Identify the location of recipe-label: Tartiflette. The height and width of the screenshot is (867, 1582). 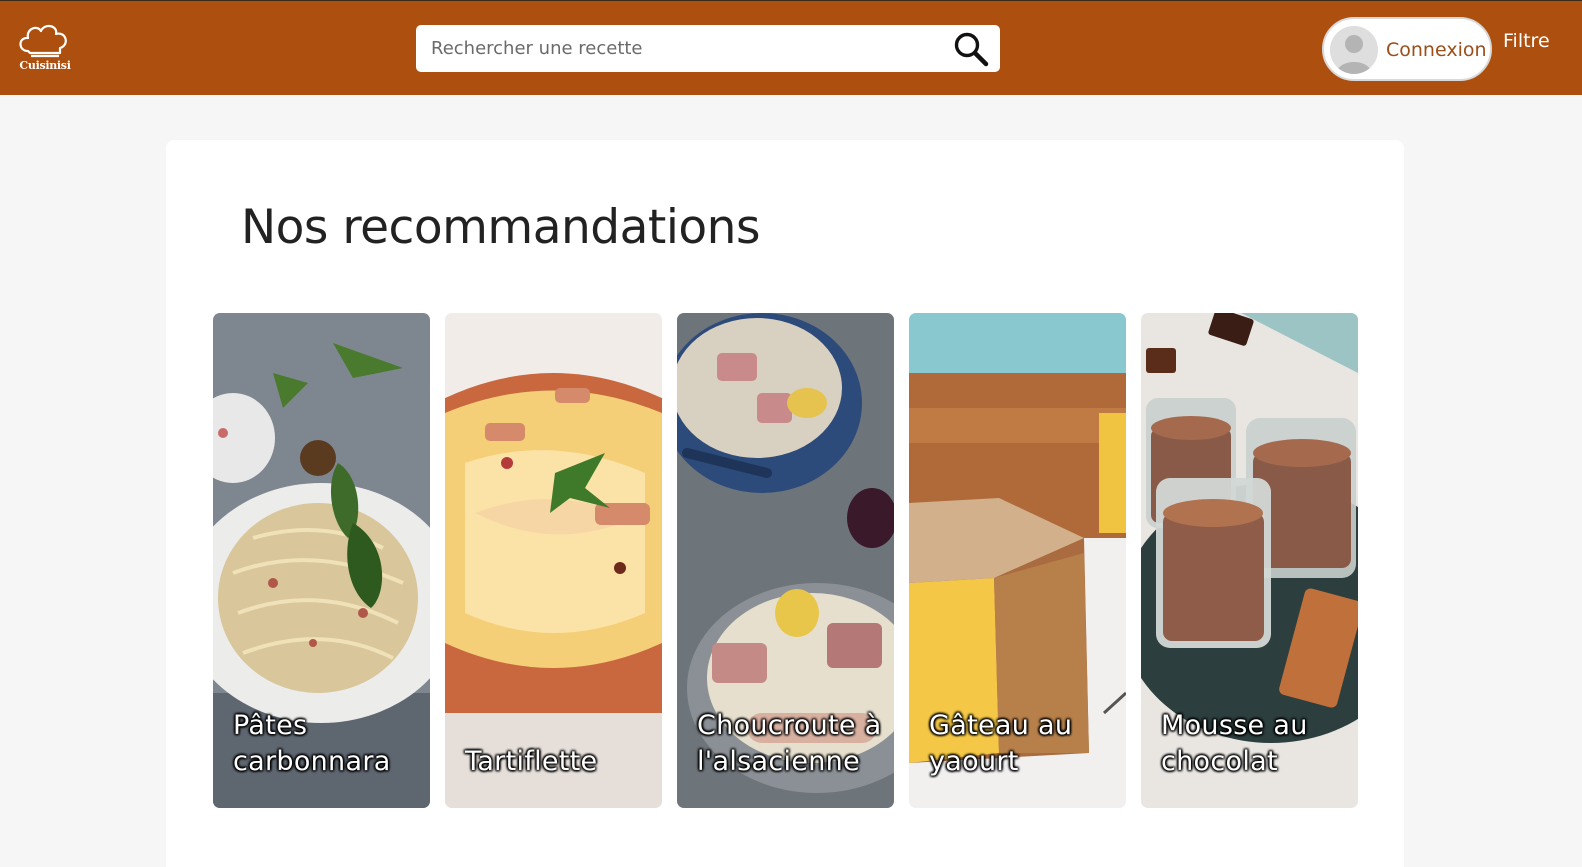
(531, 761).